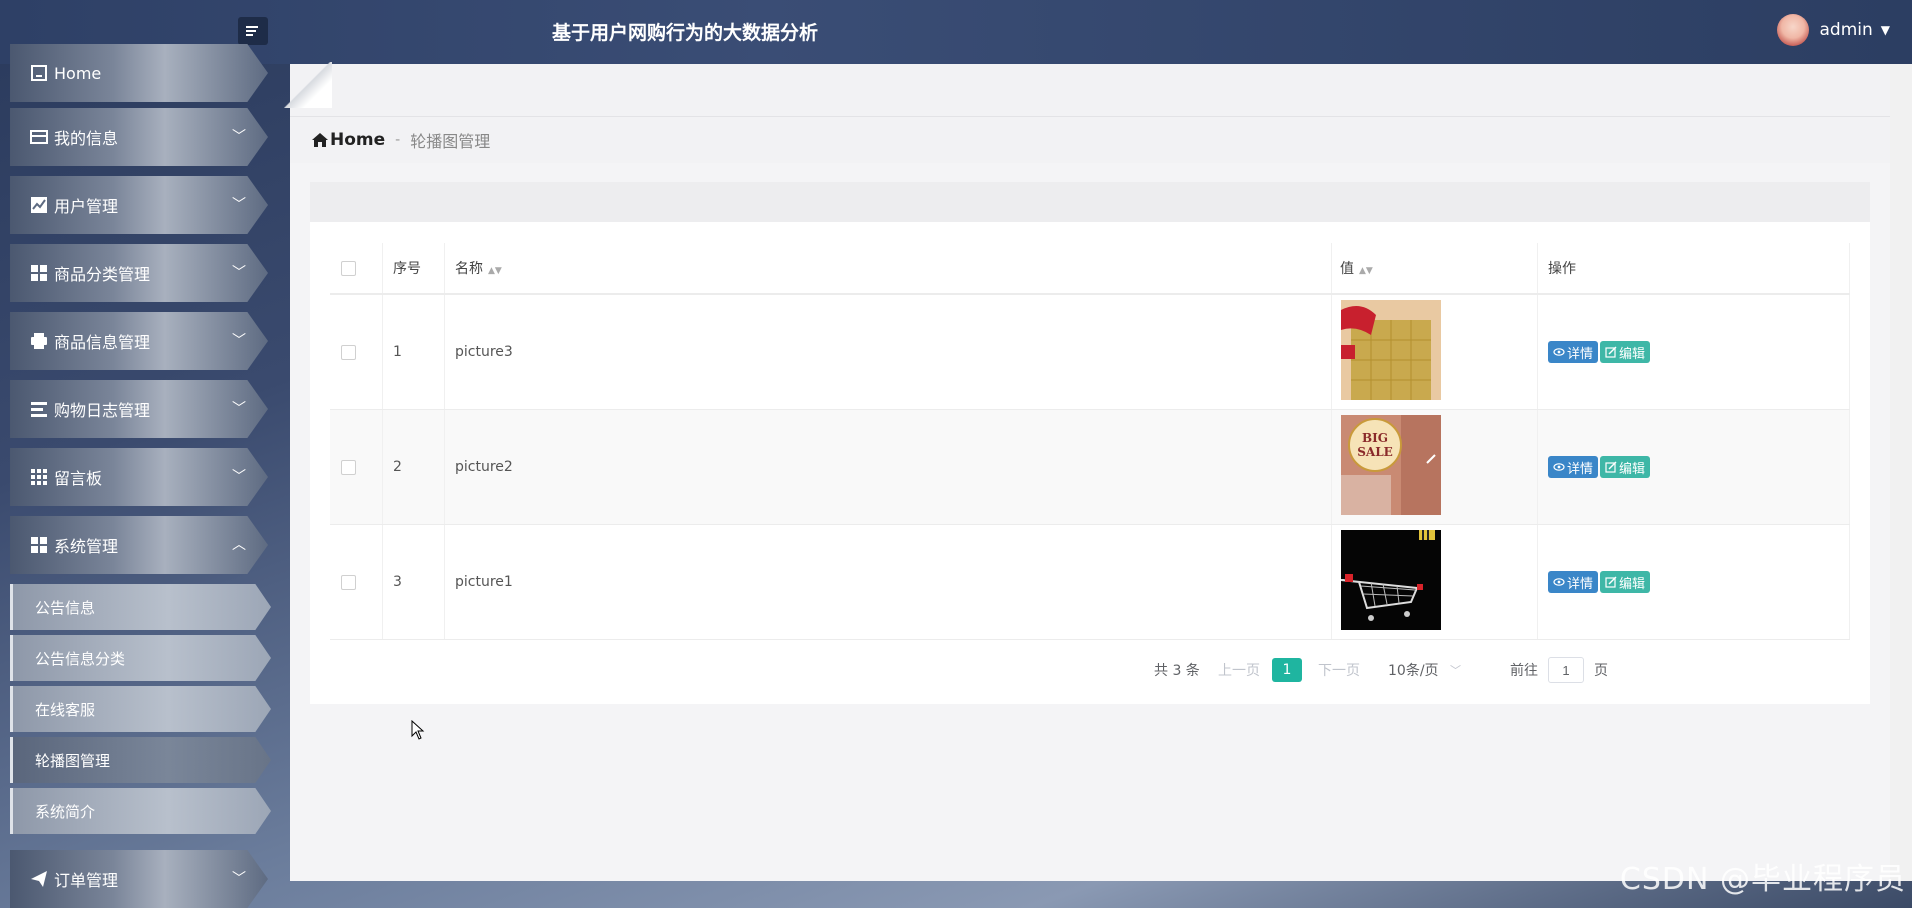 This screenshot has height=908, width=1912. What do you see at coordinates (78, 73) in the screenshot?
I see `sidebar-item-label: Home` at bounding box center [78, 73].